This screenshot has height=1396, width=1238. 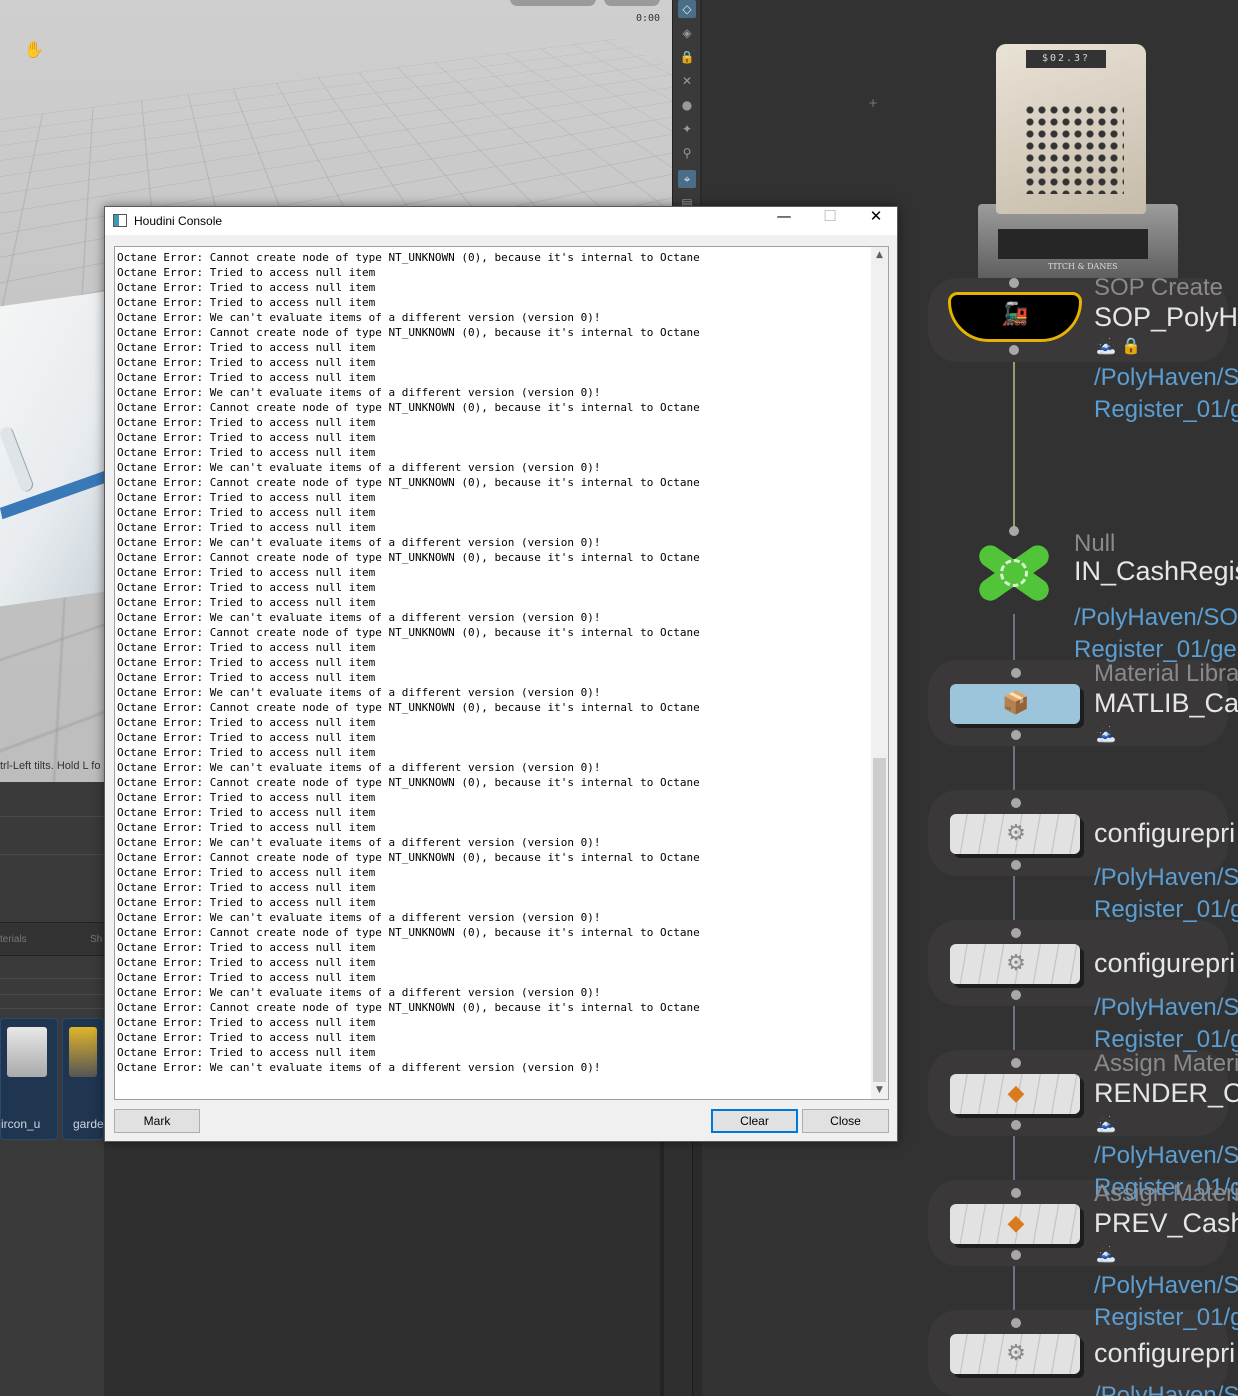 I want to click on node-name-label: RENDER_Ca, so click(x=1166, y=1093).